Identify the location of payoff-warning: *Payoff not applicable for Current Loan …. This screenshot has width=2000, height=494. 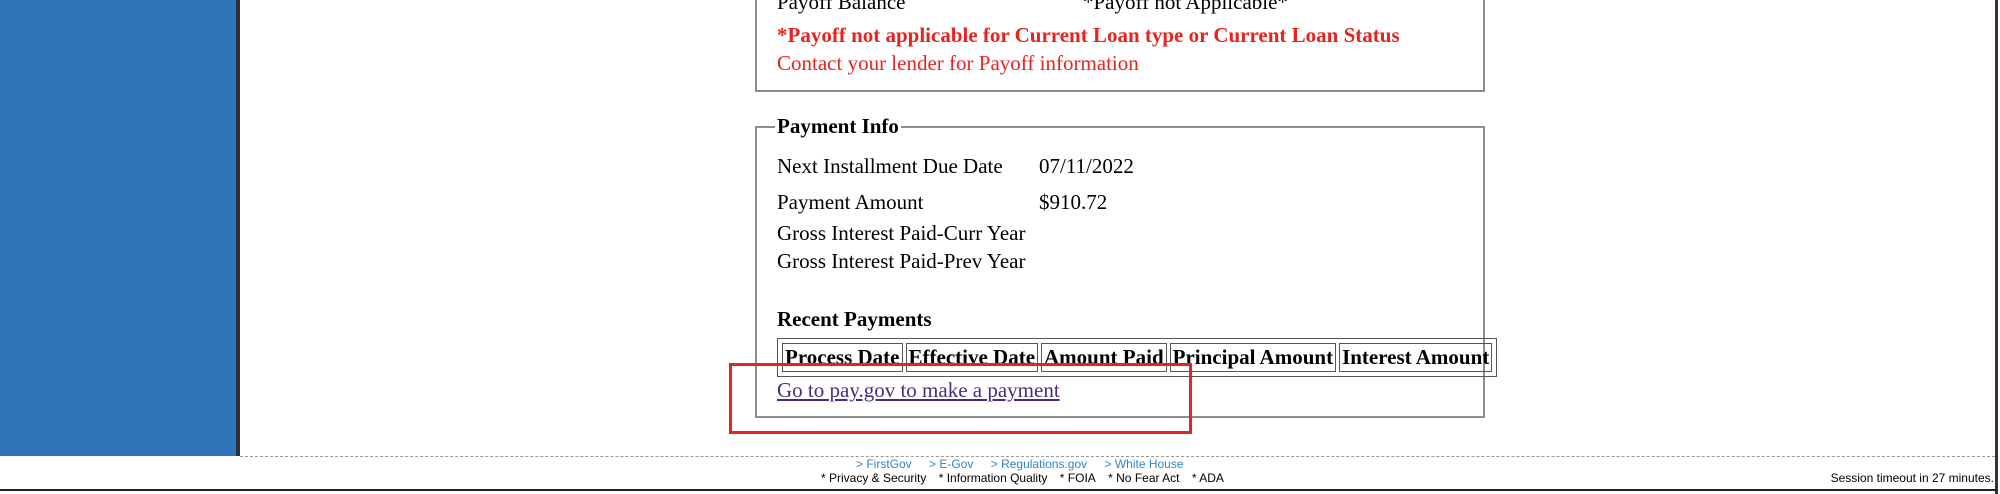
(1088, 35).